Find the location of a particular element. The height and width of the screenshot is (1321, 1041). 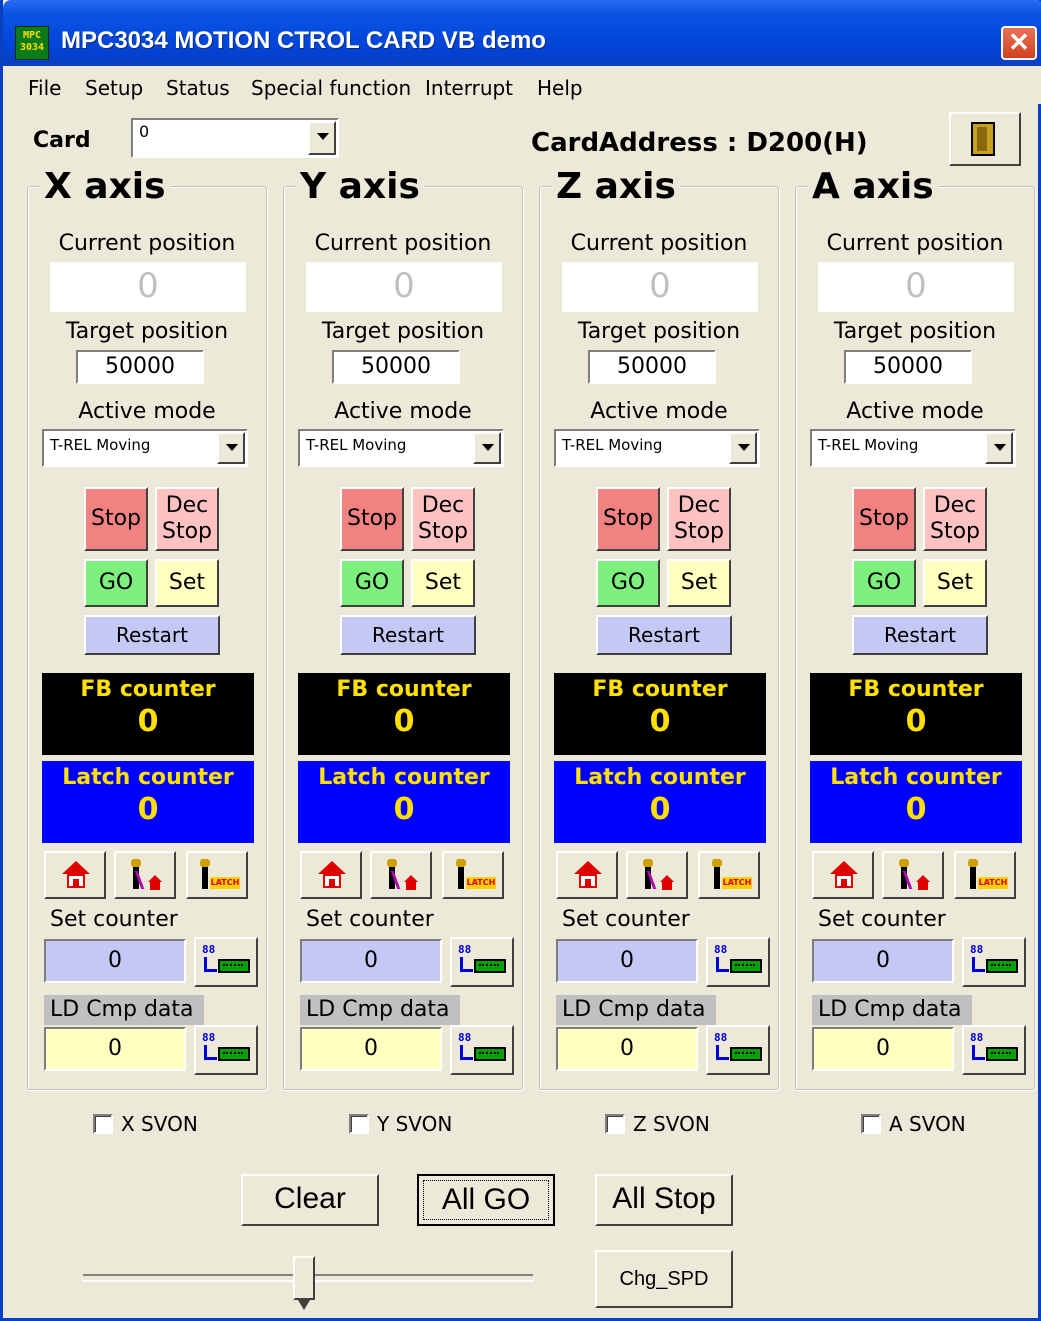

all-go-button: All GO is located at coordinates (486, 1200).